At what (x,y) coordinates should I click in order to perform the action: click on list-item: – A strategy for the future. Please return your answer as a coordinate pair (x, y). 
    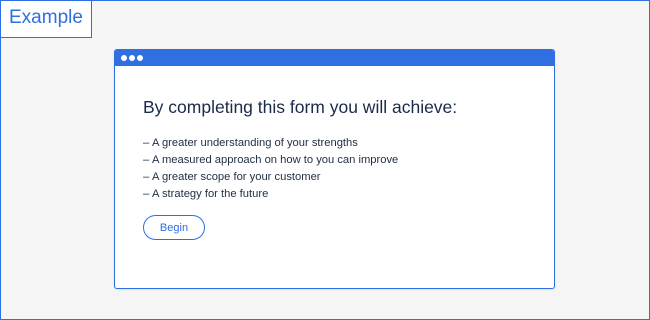
    Looking at the image, I should click on (348, 194).